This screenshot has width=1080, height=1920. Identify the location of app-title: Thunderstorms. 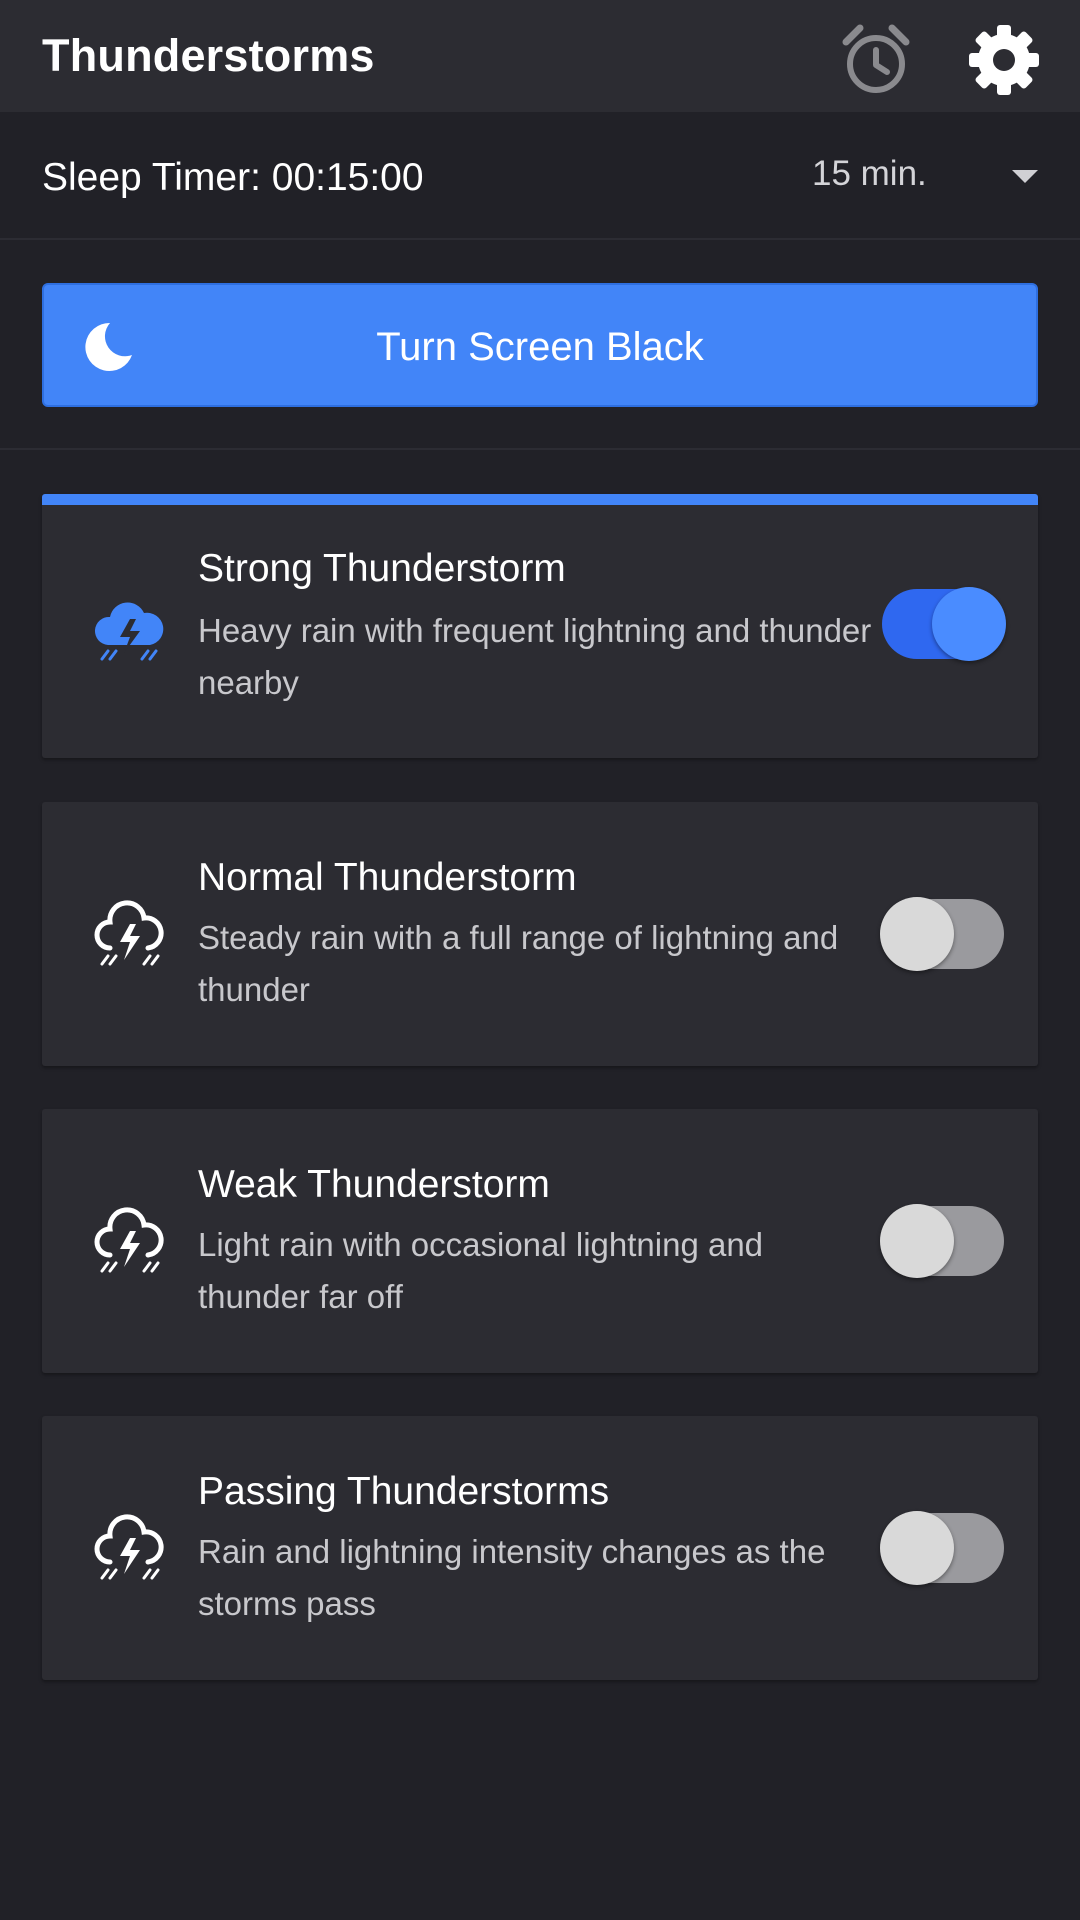
(208, 55).